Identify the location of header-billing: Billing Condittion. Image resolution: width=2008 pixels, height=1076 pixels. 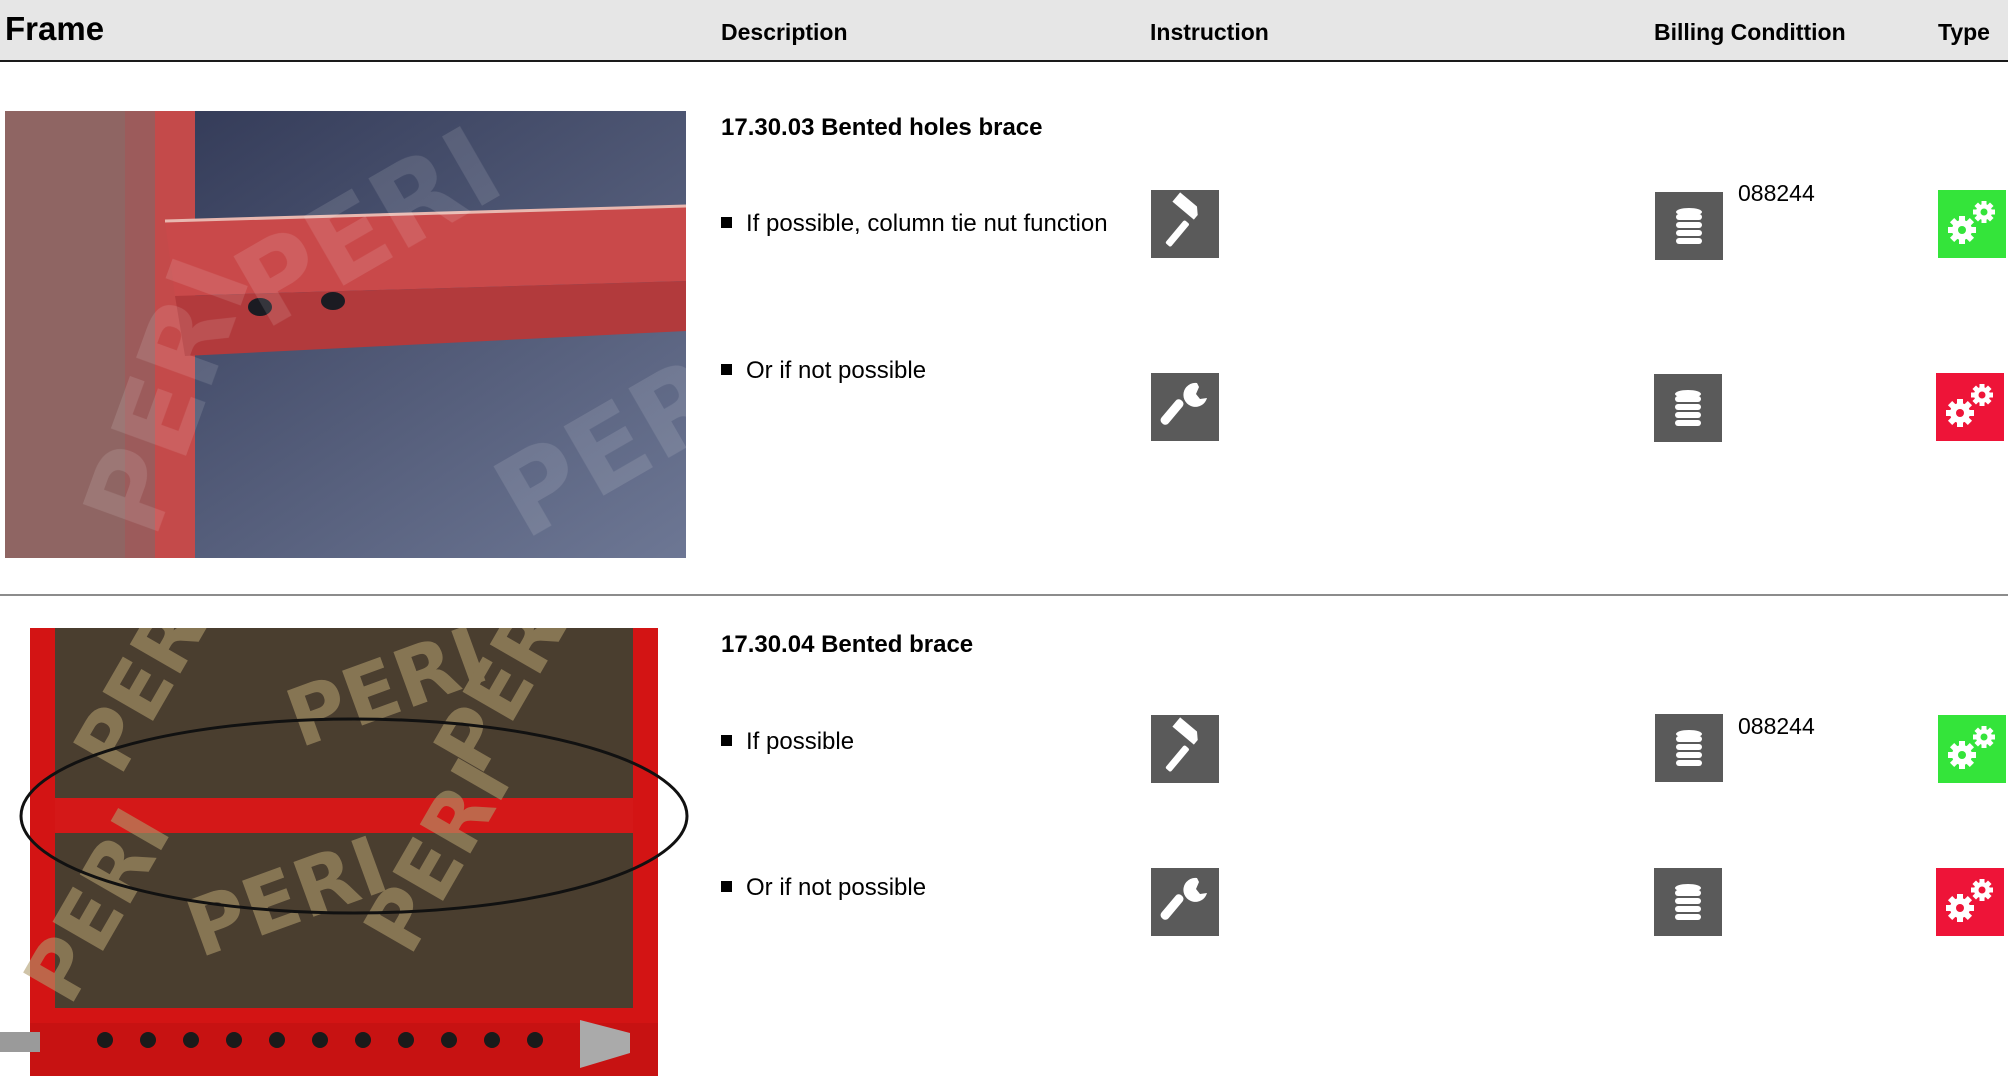
(1750, 32).